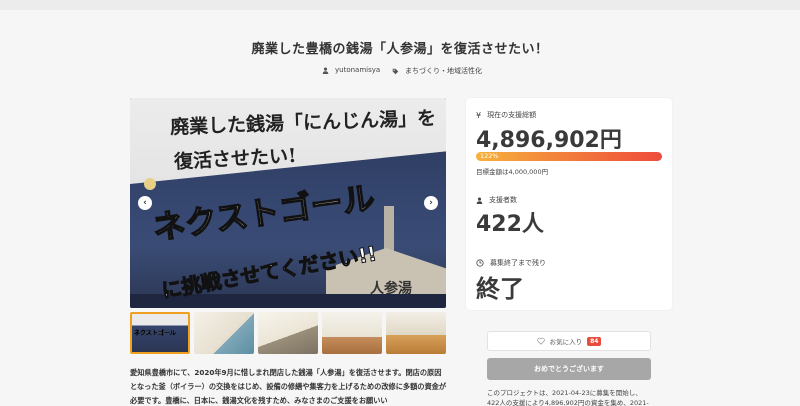 This screenshot has height=406, width=800. What do you see at coordinates (540, 341) in the screenshot?
I see `heart-icon` at bounding box center [540, 341].